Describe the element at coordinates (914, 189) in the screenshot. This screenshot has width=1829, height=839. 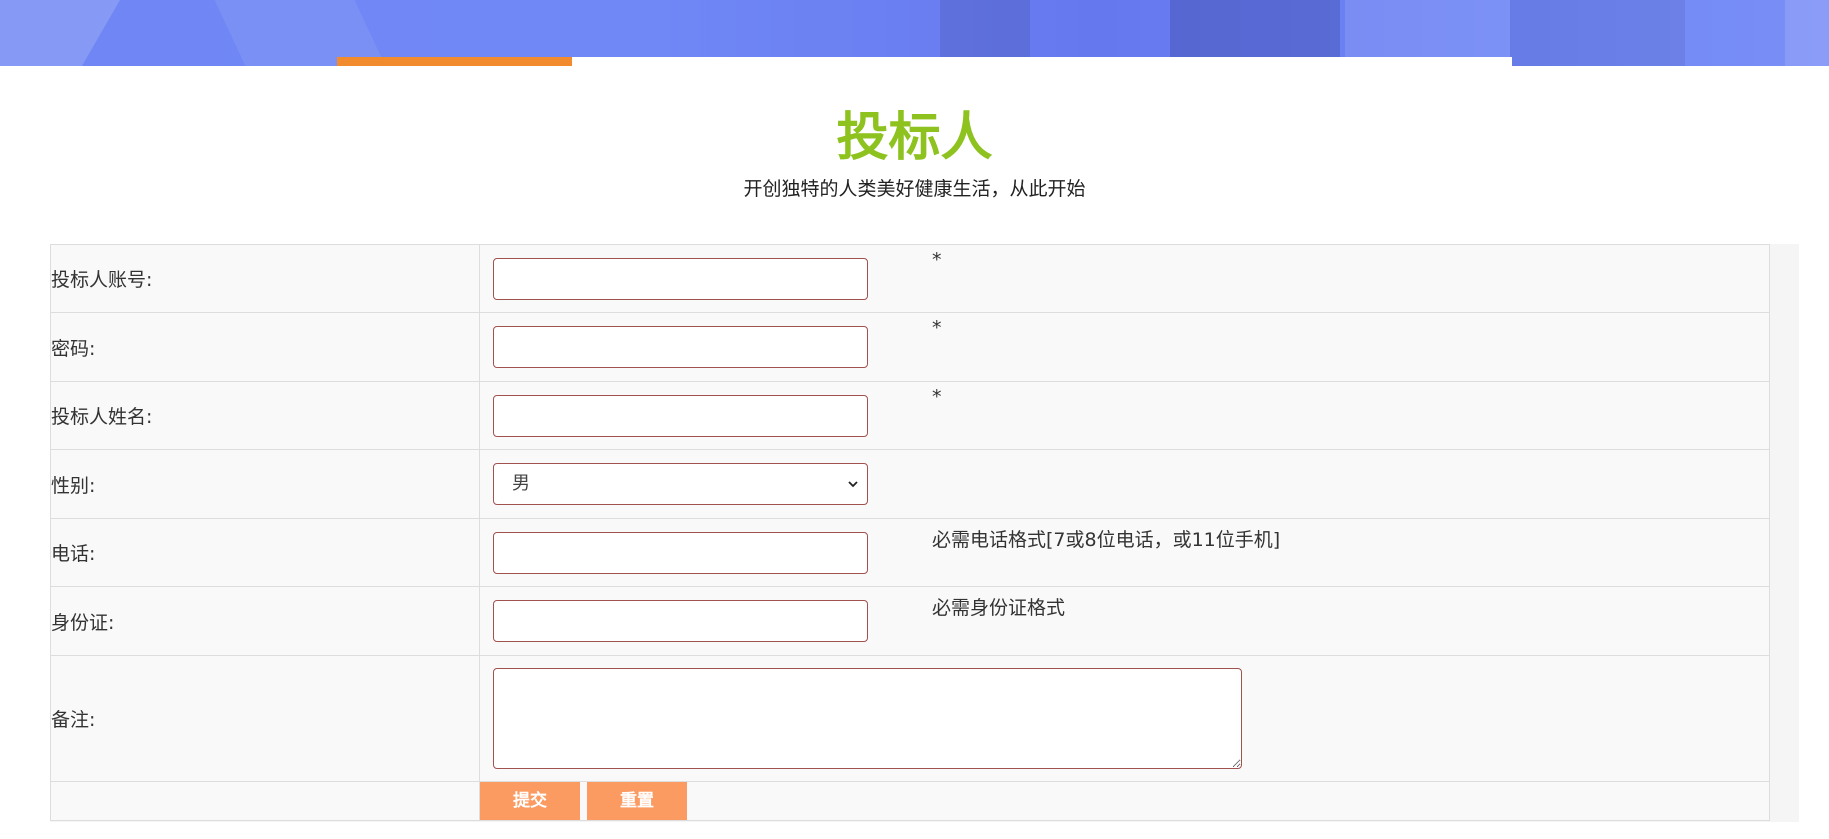
I see `page-subtitle: 开创独特的人类美好健康生活，从此开始` at that location.